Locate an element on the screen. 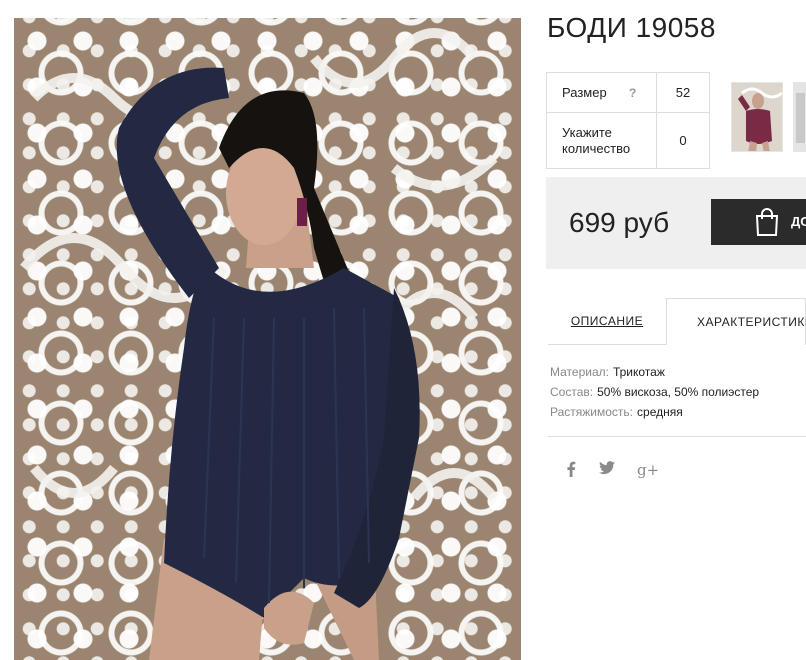  quantity-label: Укажите количество is located at coordinates (596, 140).